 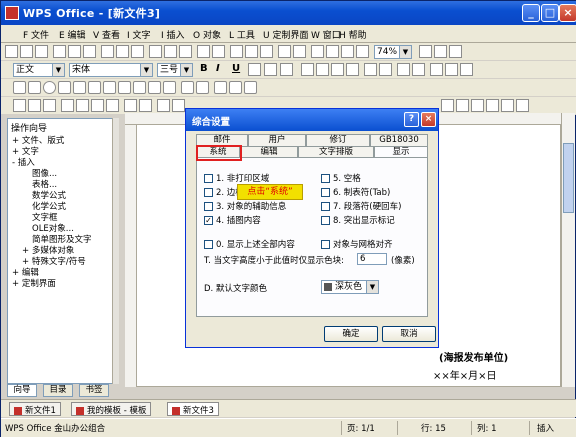 I want to click on tab-bookmarks: 书签, so click(x=94, y=390).